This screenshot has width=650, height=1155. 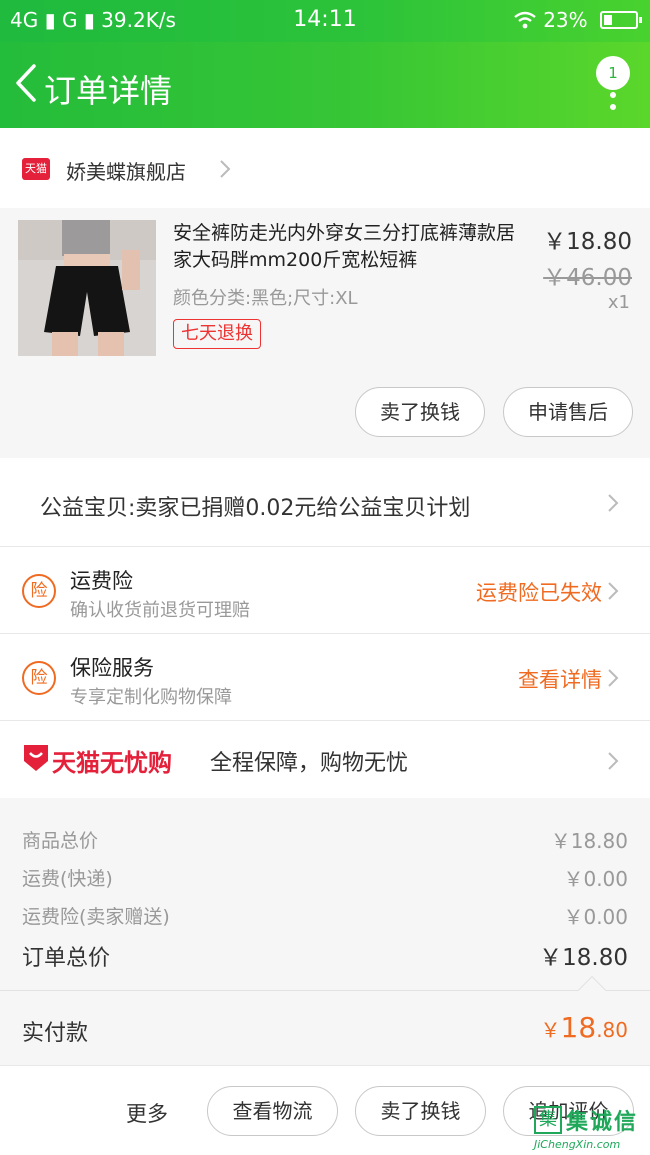 I want to click on watermark: 集 集诚信 JiChengXin.com, so click(x=586, y=1126).